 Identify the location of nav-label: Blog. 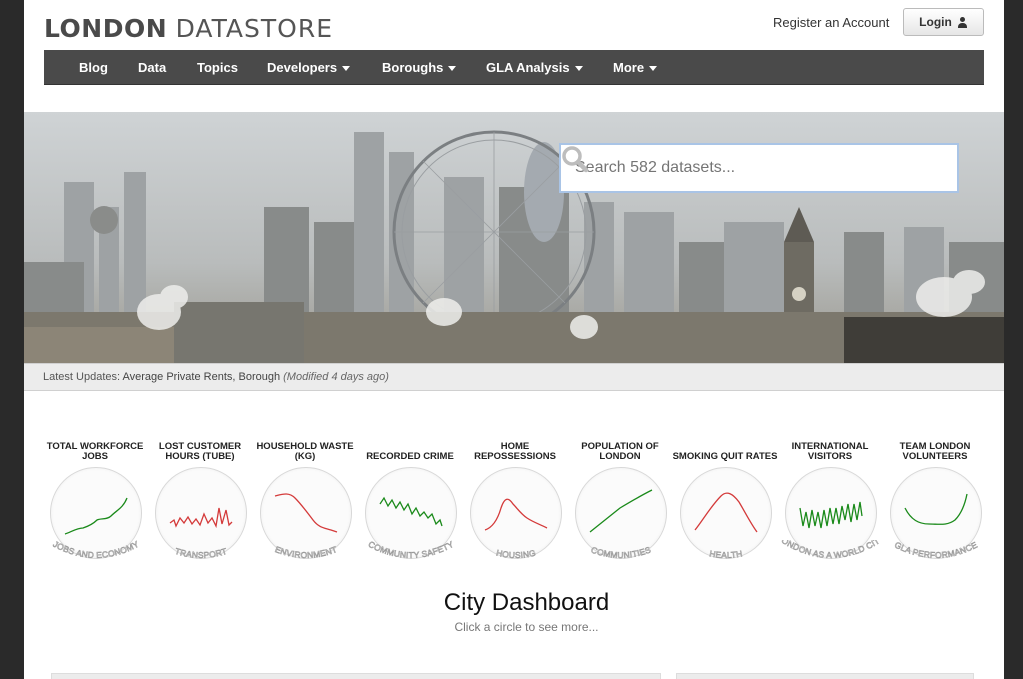
(93, 67).